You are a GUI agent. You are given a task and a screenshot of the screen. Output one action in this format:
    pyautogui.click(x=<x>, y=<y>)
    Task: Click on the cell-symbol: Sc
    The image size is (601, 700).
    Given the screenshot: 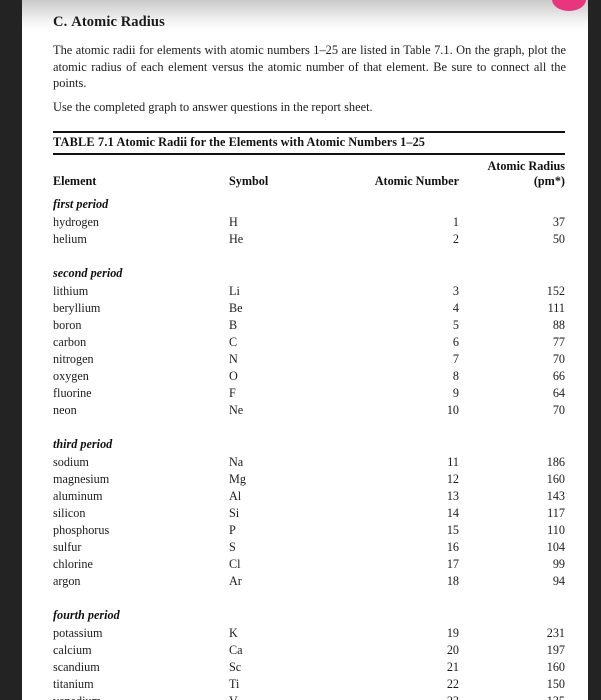 What is the action you would take?
    pyautogui.click(x=235, y=667)
    